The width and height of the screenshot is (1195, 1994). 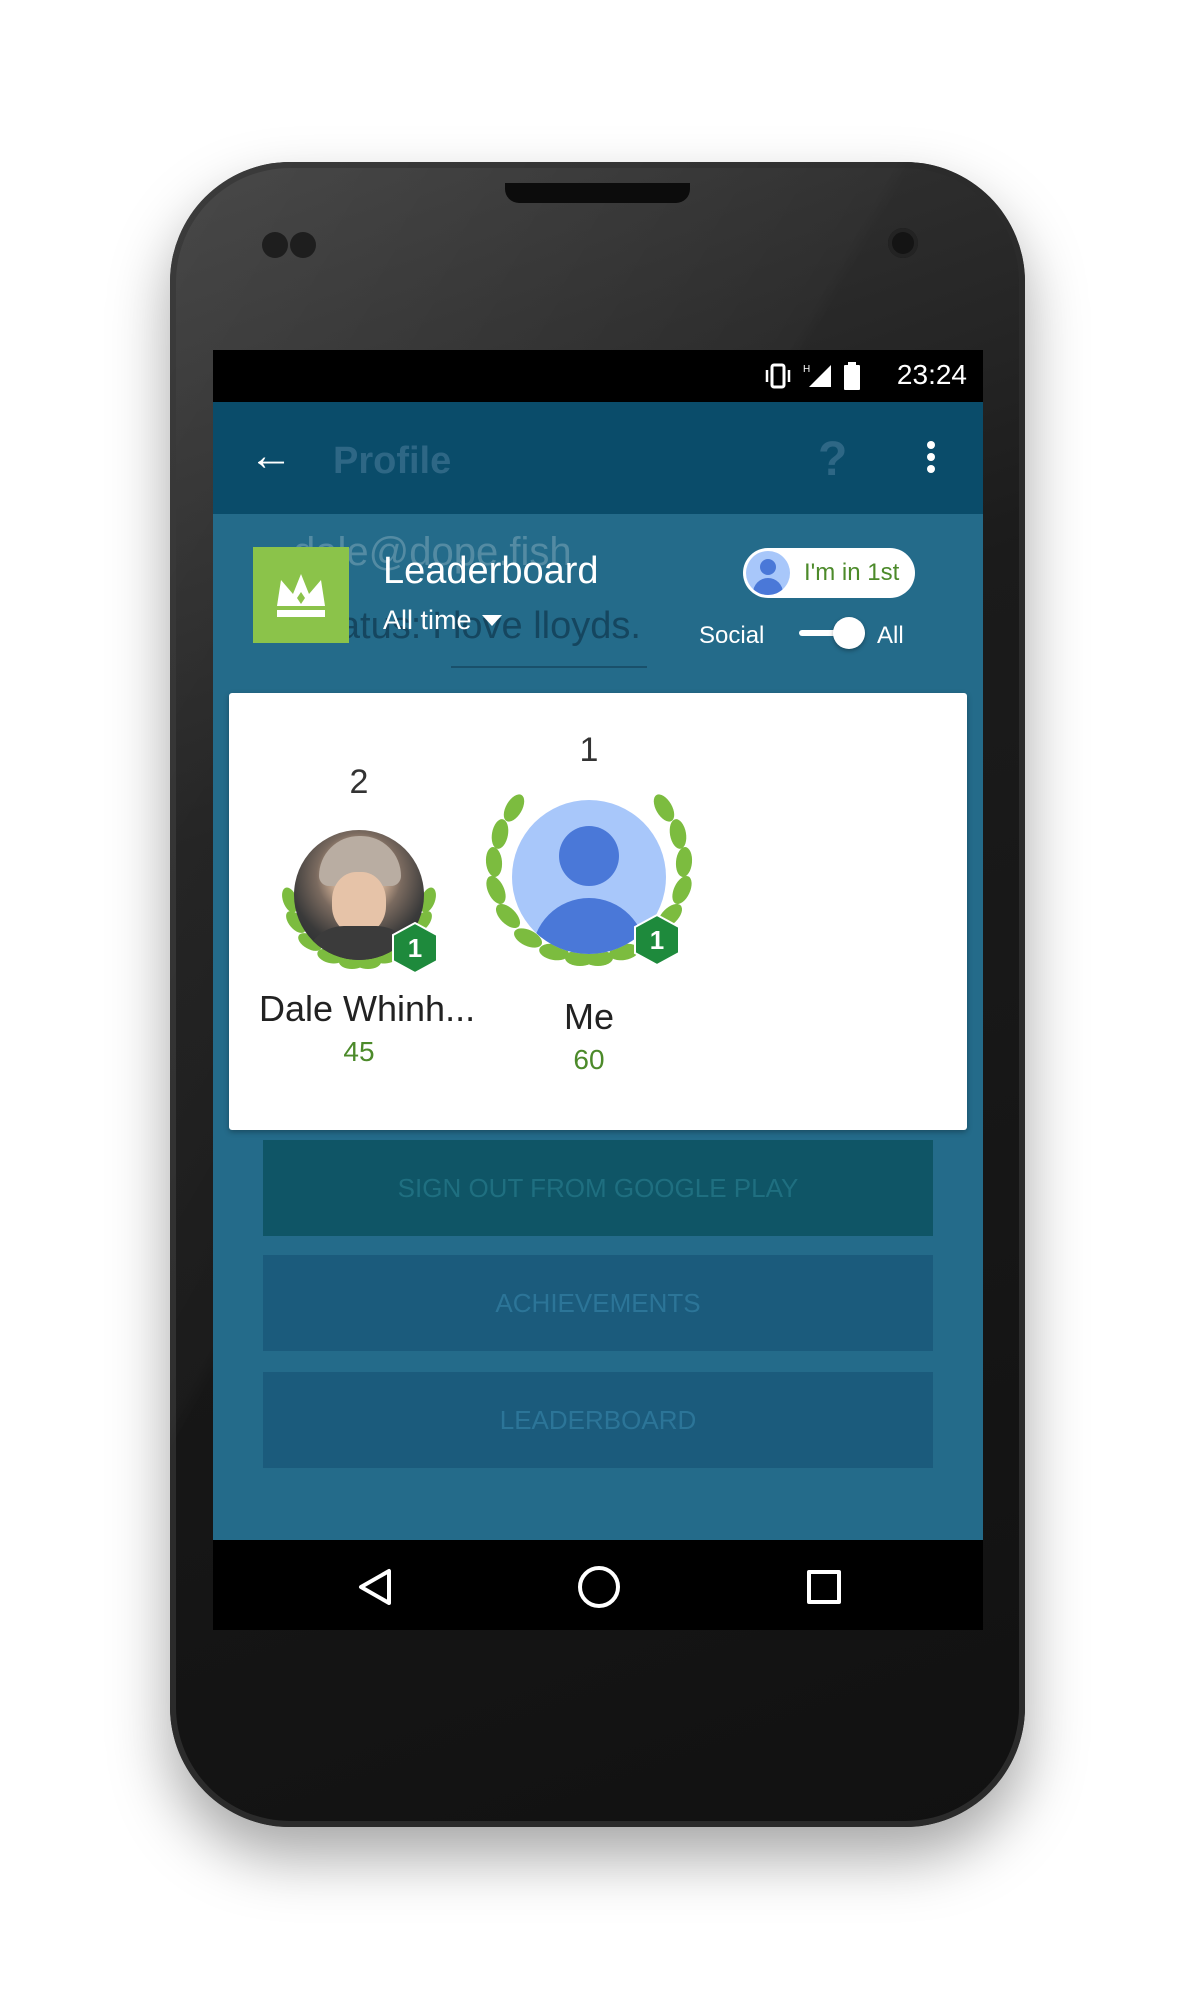 I want to click on status-icons: H, so click(x=812, y=376).